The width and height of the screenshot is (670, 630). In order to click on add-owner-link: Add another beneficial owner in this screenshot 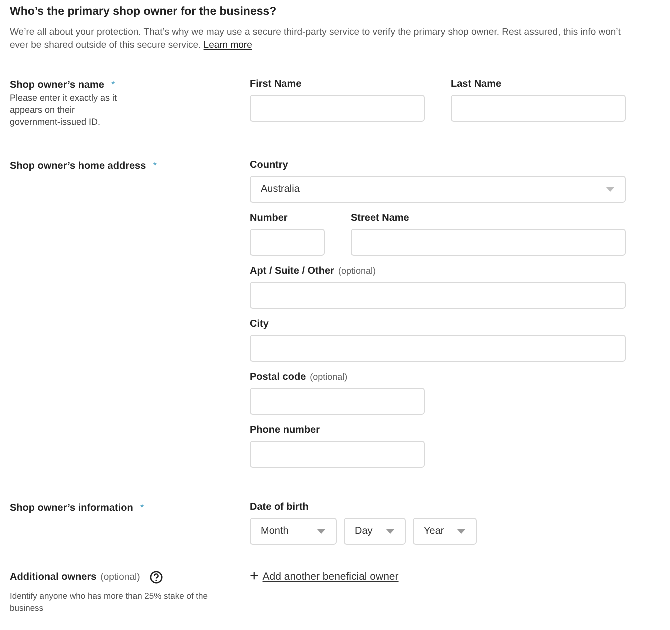, I will do `click(330, 576)`.